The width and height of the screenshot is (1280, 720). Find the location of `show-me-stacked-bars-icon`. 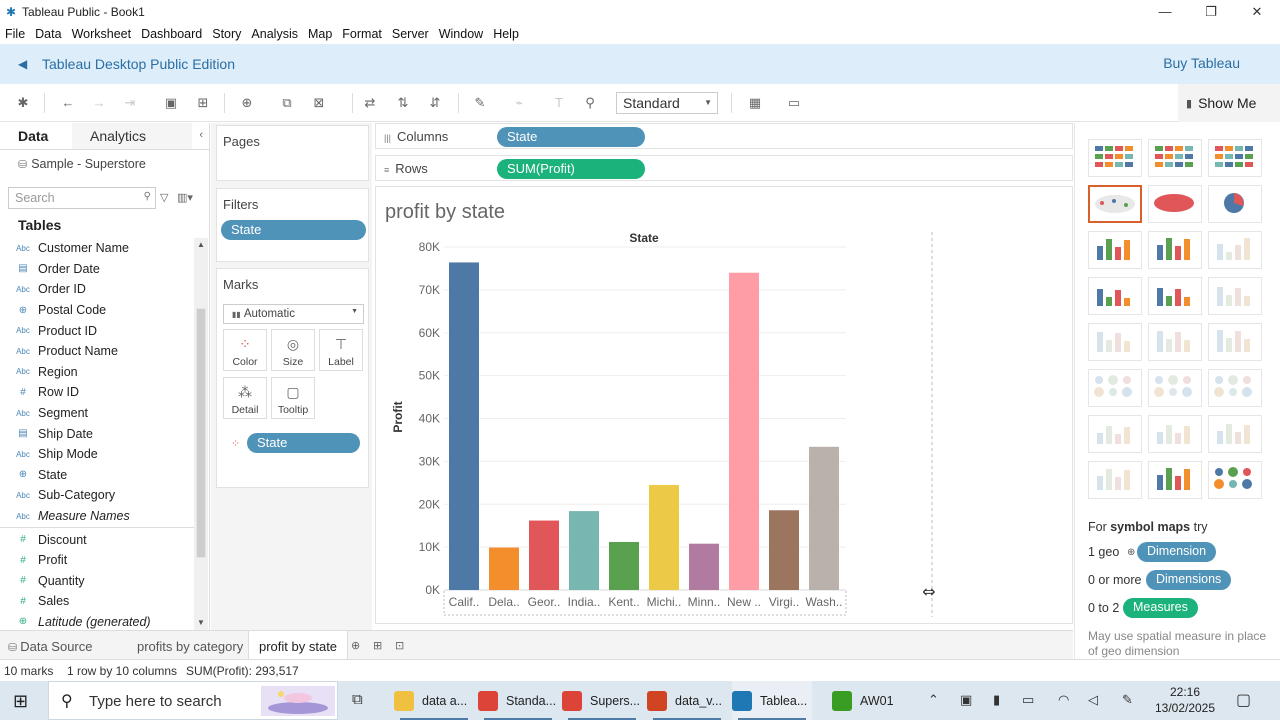

show-me-stacked-bars-icon is located at coordinates (1175, 250).